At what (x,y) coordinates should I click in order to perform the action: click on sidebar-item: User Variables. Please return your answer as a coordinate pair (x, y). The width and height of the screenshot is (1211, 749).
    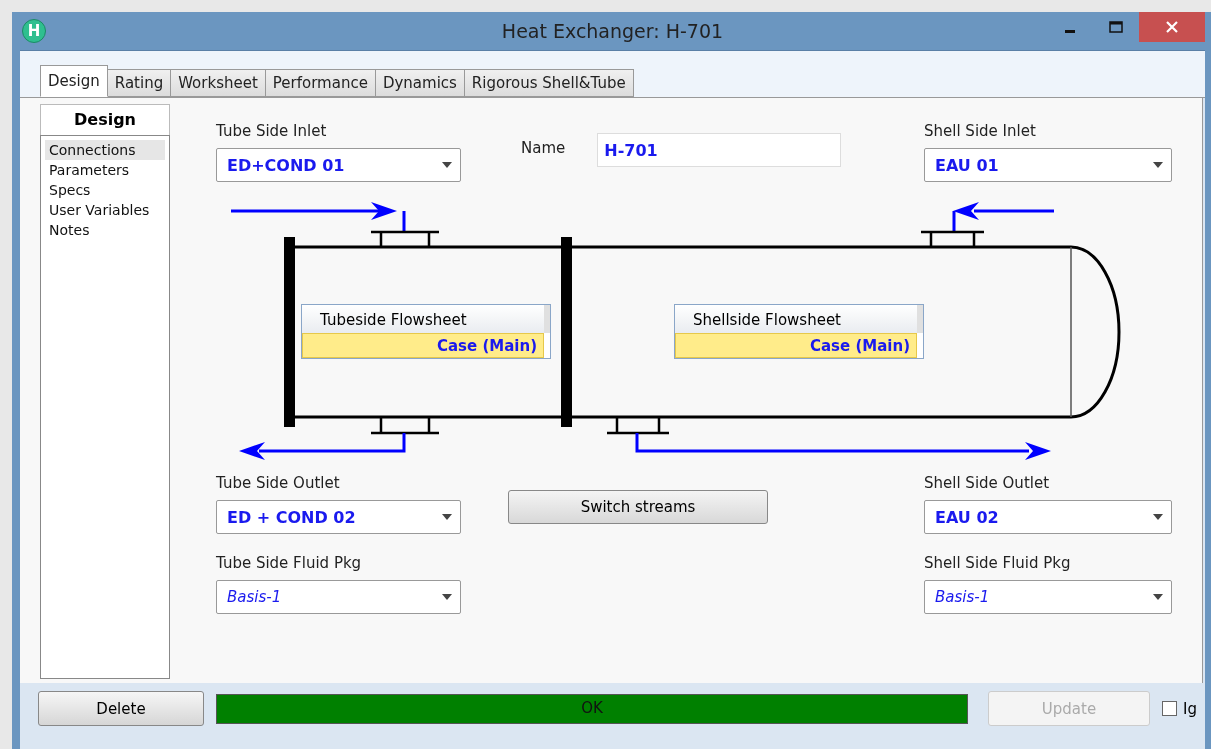
    Looking at the image, I should click on (105, 210).